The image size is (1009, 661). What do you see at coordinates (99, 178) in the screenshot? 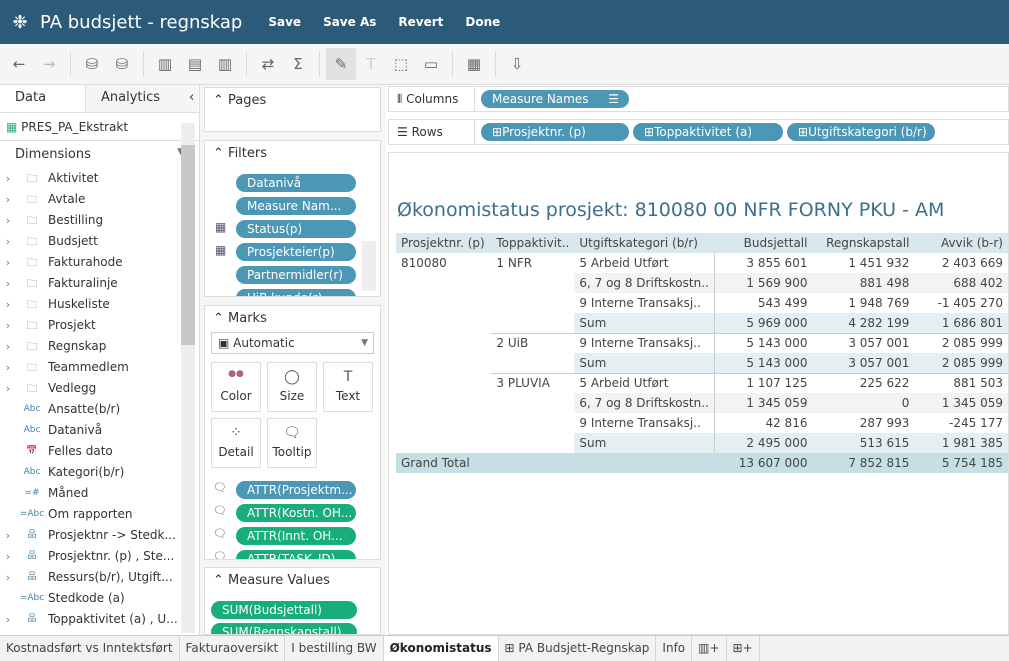
I see `dimension-item: › 🗀 Aktivitet` at bounding box center [99, 178].